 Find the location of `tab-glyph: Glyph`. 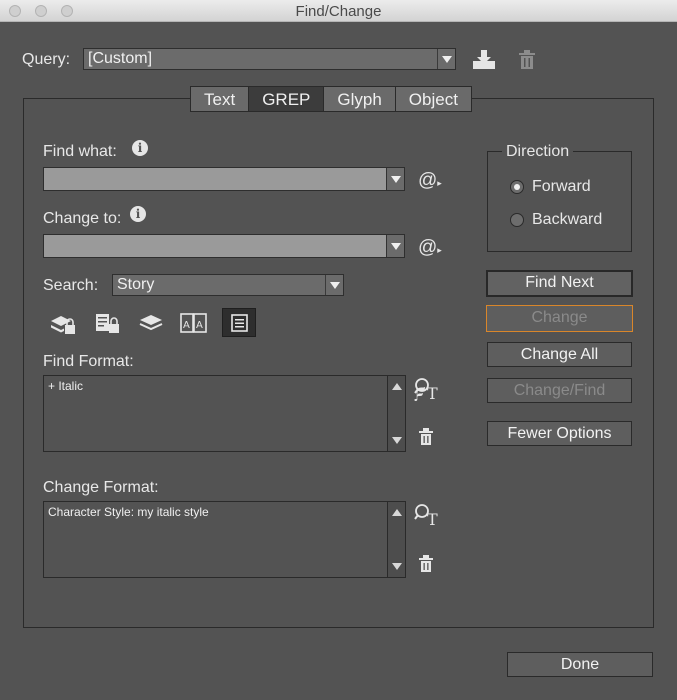

tab-glyph: Glyph is located at coordinates (360, 99).